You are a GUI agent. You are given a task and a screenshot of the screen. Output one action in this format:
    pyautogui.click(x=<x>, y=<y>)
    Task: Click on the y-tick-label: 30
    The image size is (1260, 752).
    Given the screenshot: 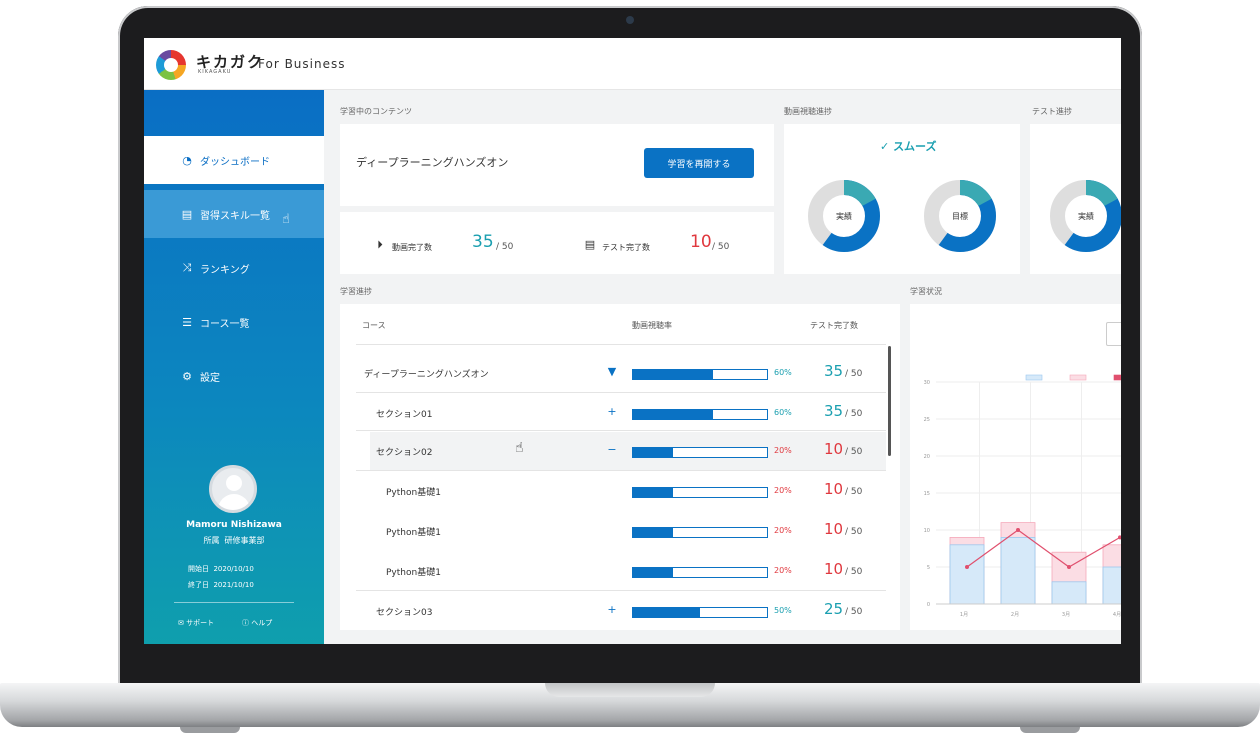 What is the action you would take?
    pyautogui.click(x=927, y=383)
    